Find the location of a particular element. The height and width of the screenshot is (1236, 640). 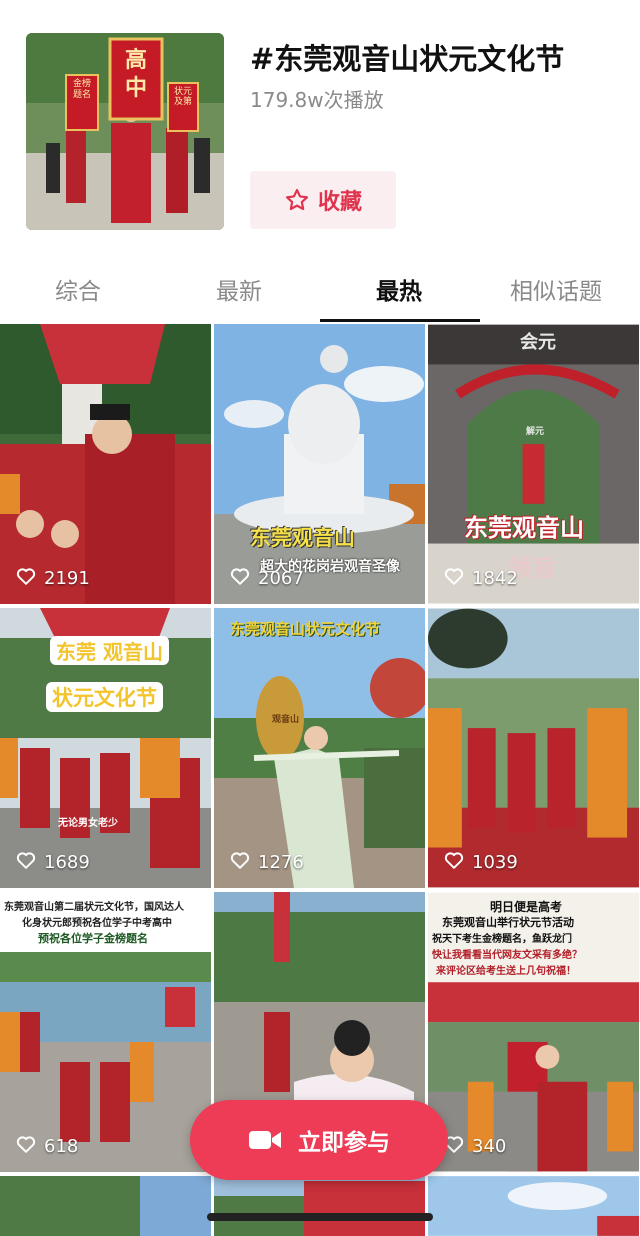

like-number: 1689 is located at coordinates (67, 862).